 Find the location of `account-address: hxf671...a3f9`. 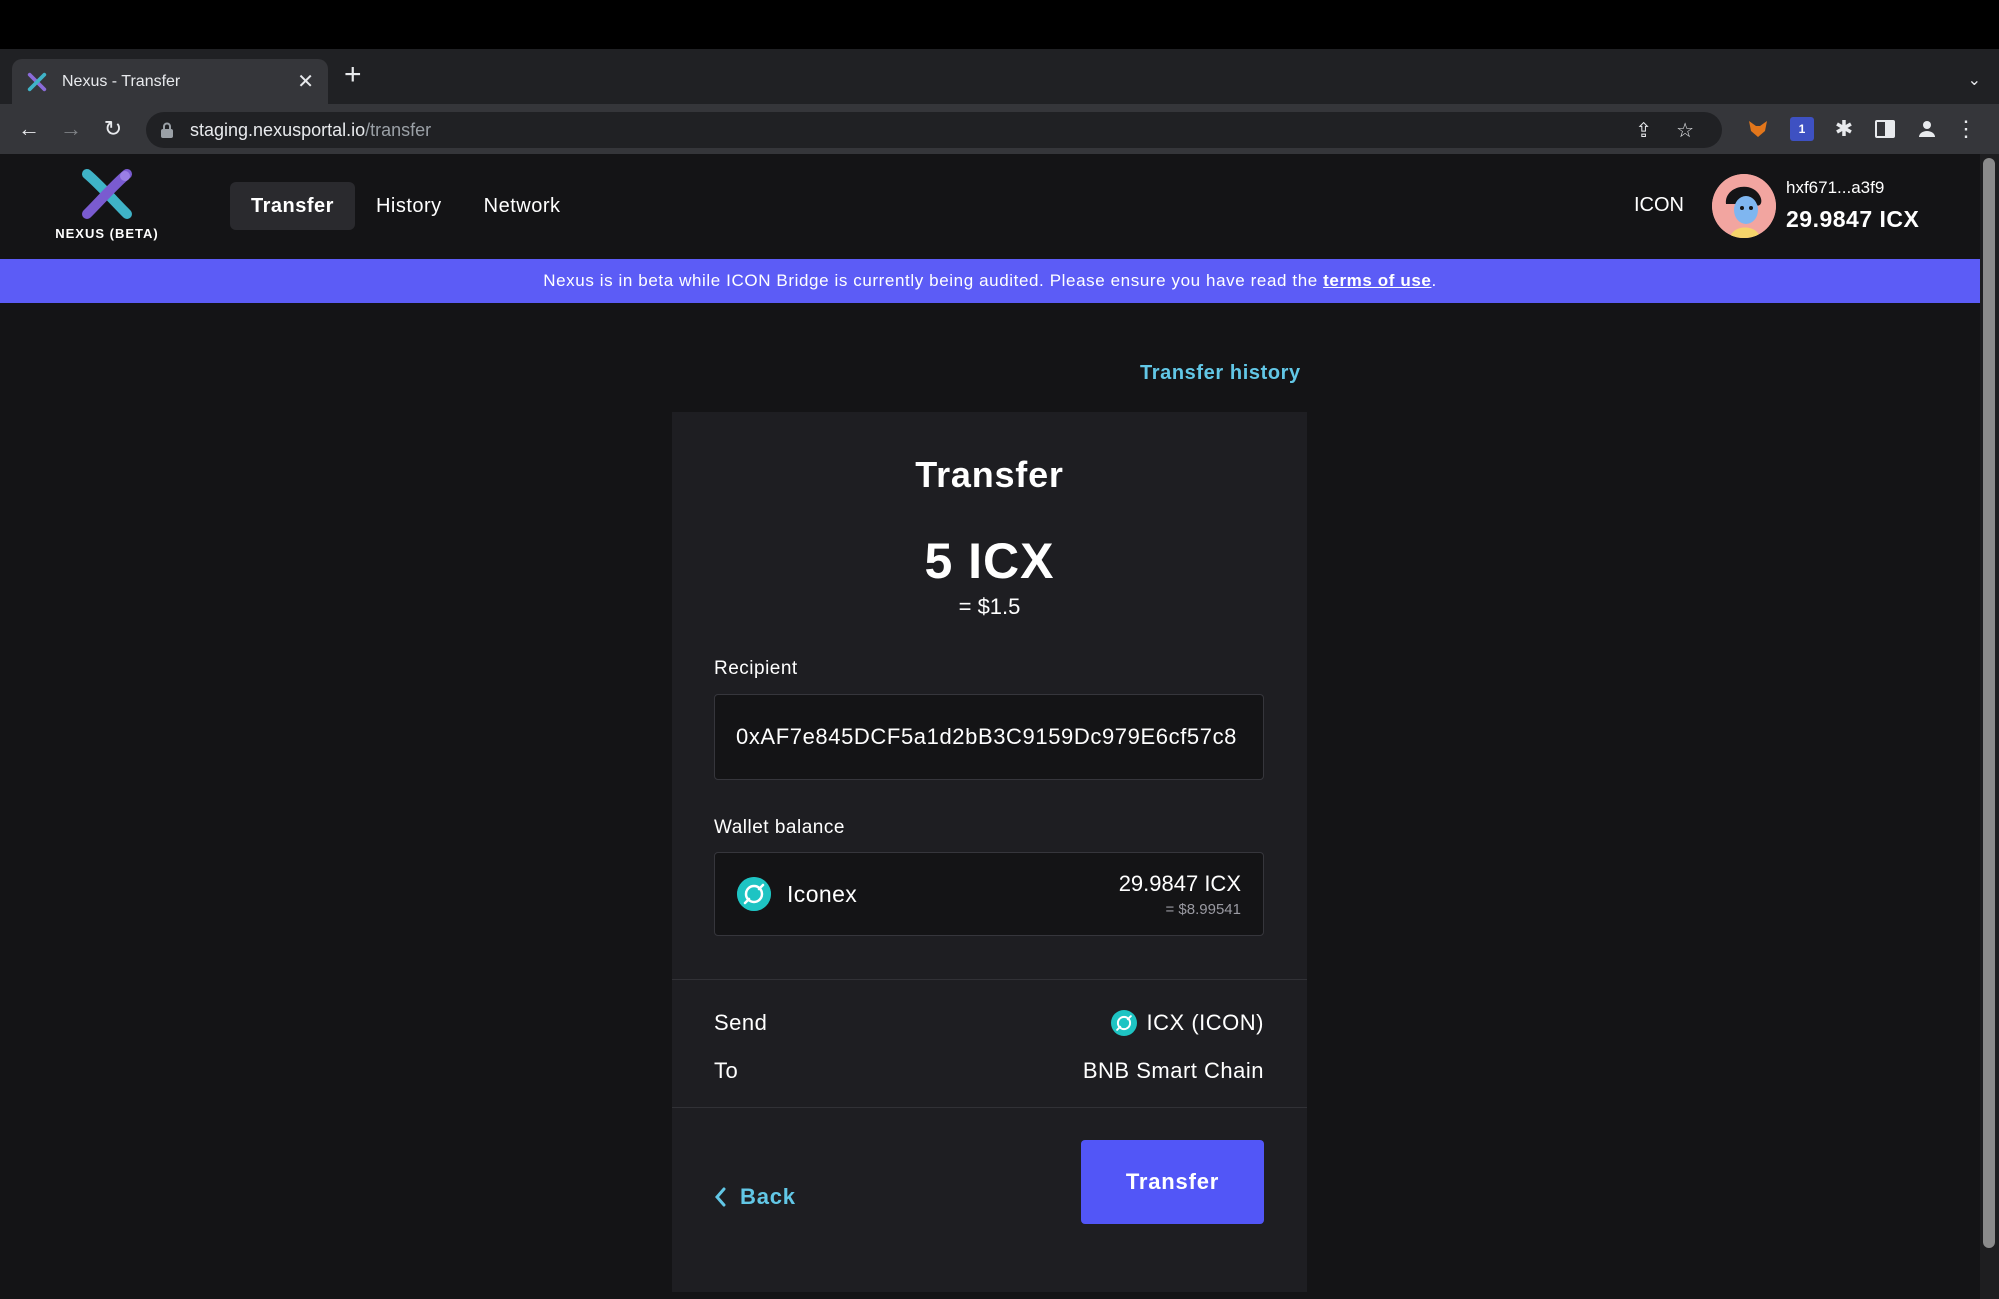

account-address: hxf671...a3f9 is located at coordinates (1835, 187).